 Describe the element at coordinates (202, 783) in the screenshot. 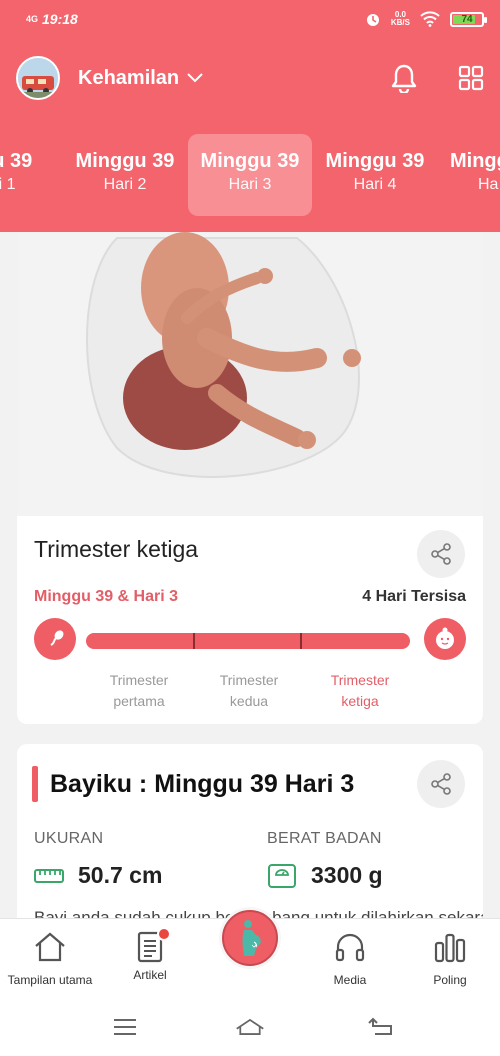

I see `baby-card-title: Bayiku : Minggu 39 Hari 3` at that location.